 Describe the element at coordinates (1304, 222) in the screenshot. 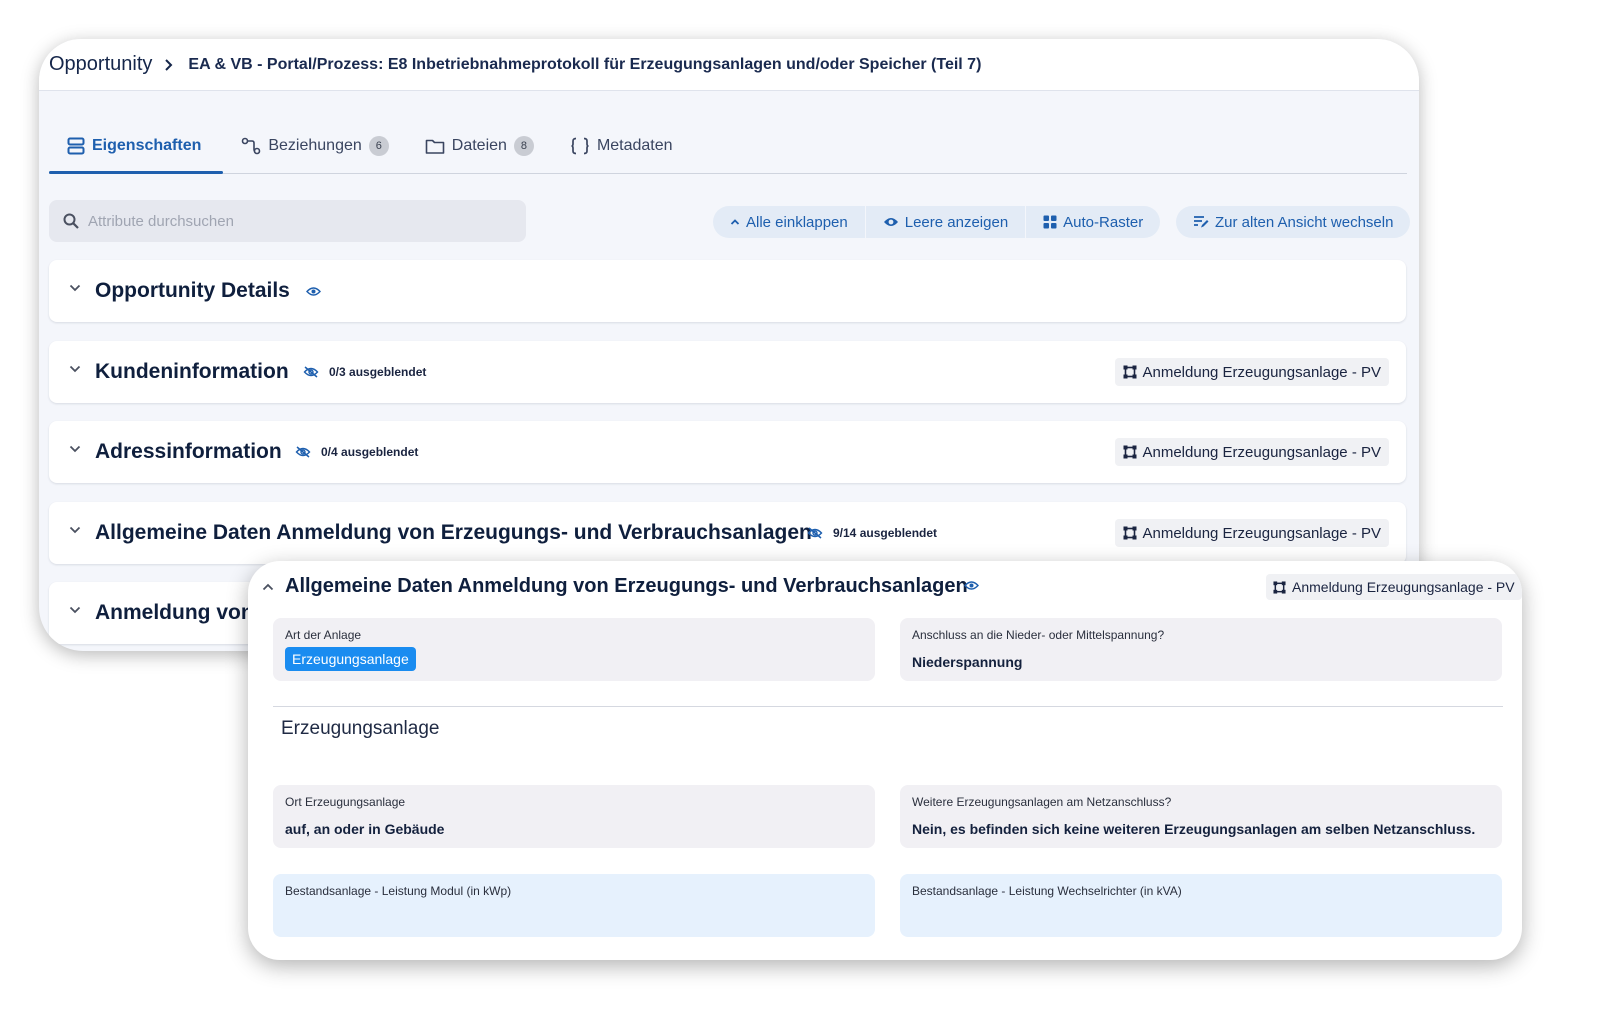

I see `button-label: Zur alten Ansicht wechseln` at that location.